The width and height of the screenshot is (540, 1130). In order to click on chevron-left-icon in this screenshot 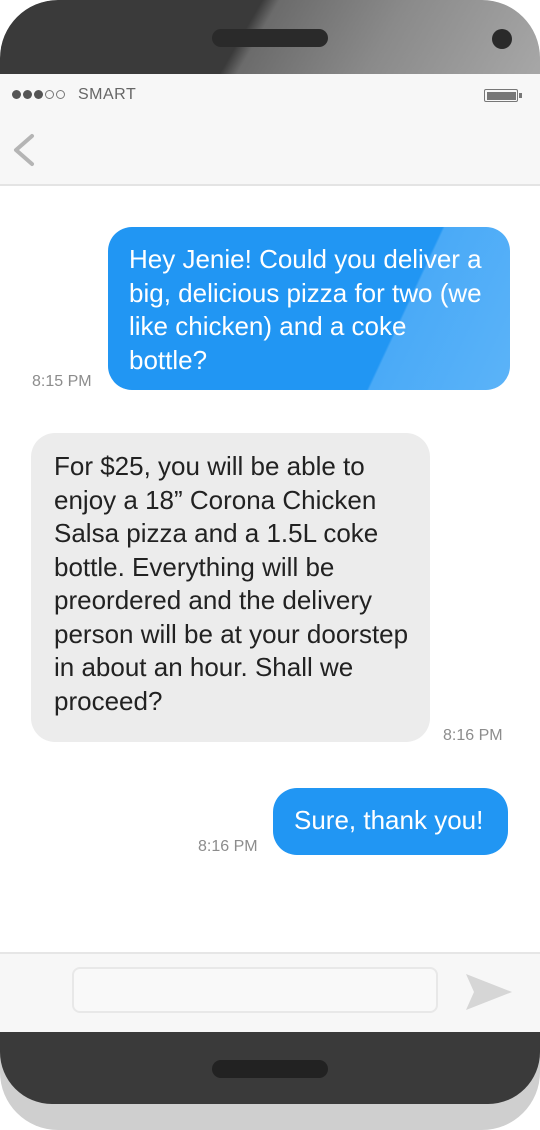, I will do `click(26, 150)`.